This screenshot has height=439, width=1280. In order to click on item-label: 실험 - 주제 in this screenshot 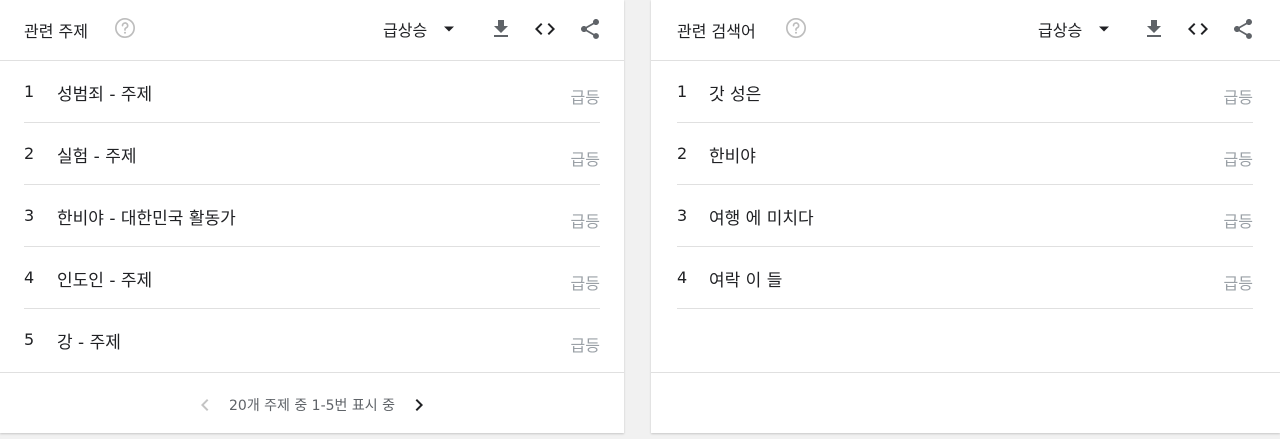, I will do `click(97, 154)`.